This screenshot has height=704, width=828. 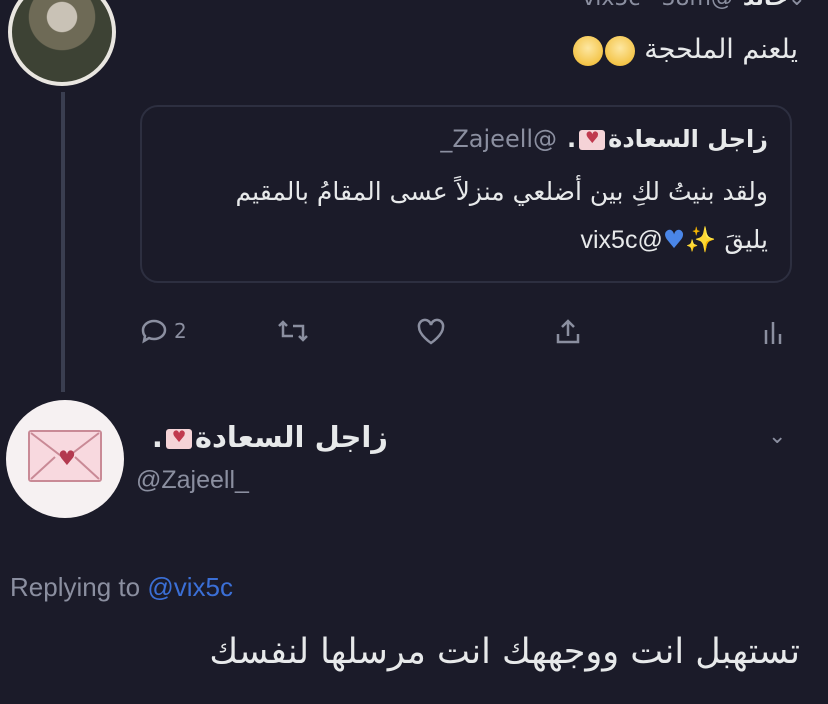 What do you see at coordinates (291, 437) in the screenshot?
I see `author-name: زاجل السعادة` at bounding box center [291, 437].